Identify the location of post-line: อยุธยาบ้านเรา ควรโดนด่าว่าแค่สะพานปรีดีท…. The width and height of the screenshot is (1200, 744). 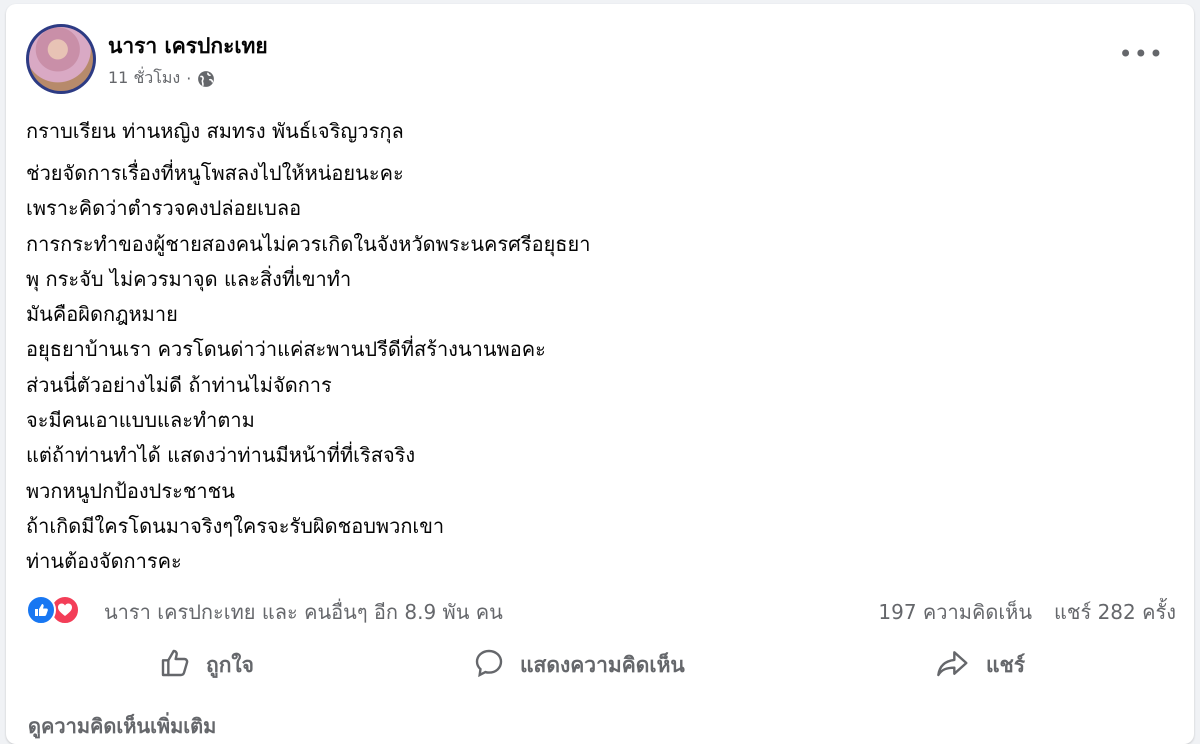
(286, 349).